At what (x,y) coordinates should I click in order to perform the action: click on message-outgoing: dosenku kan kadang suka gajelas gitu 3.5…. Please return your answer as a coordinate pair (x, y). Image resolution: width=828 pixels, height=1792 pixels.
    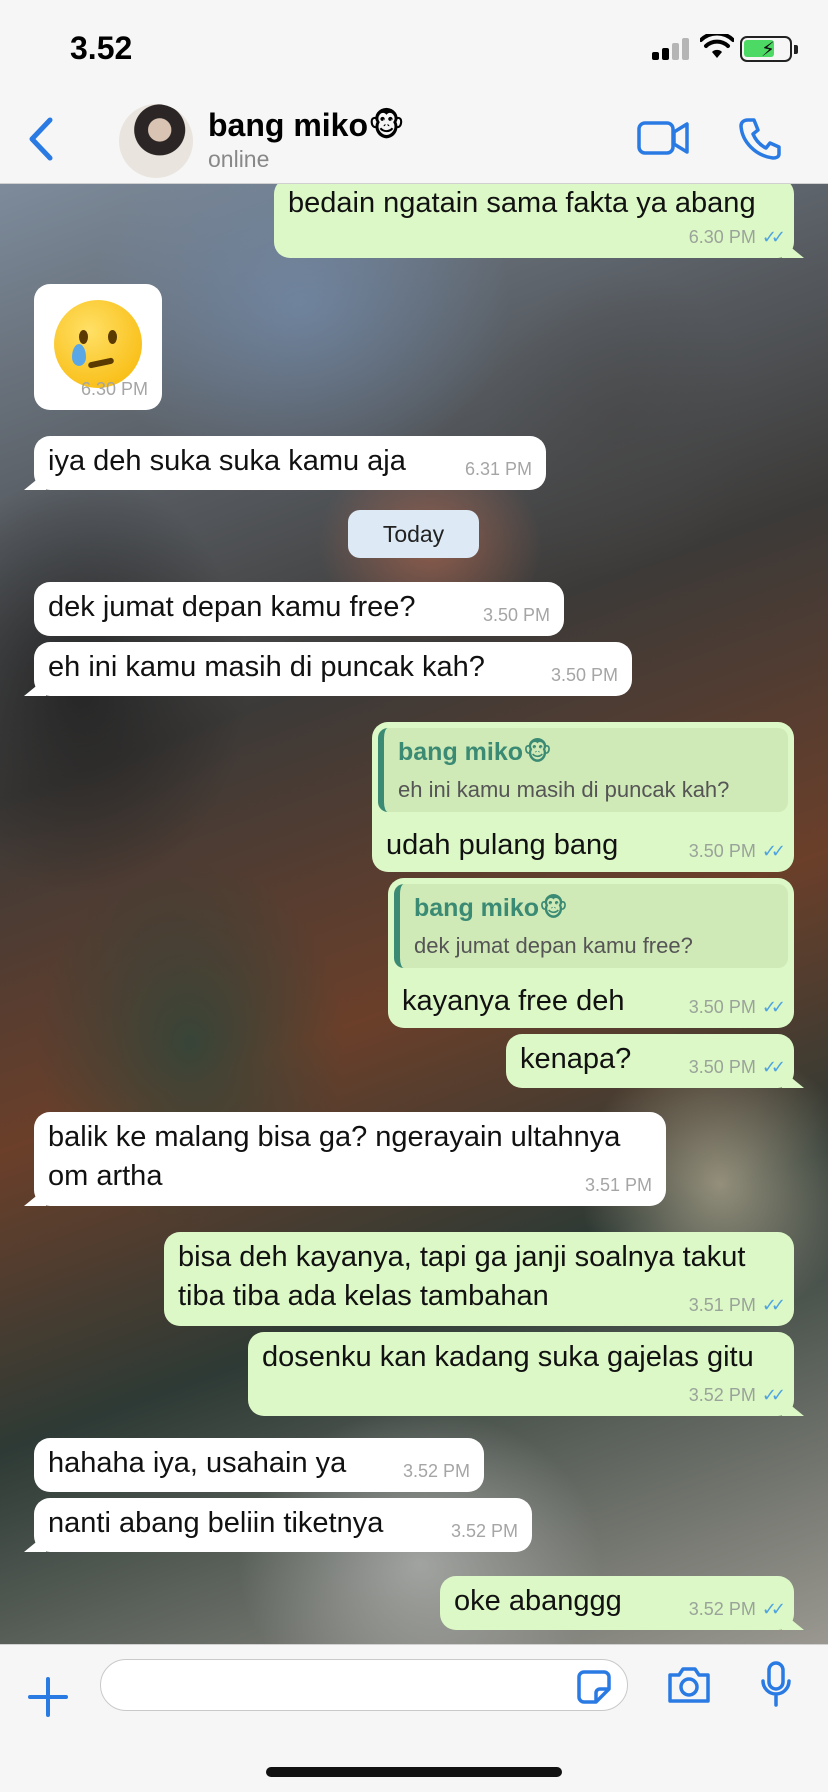
    Looking at the image, I should click on (521, 1374).